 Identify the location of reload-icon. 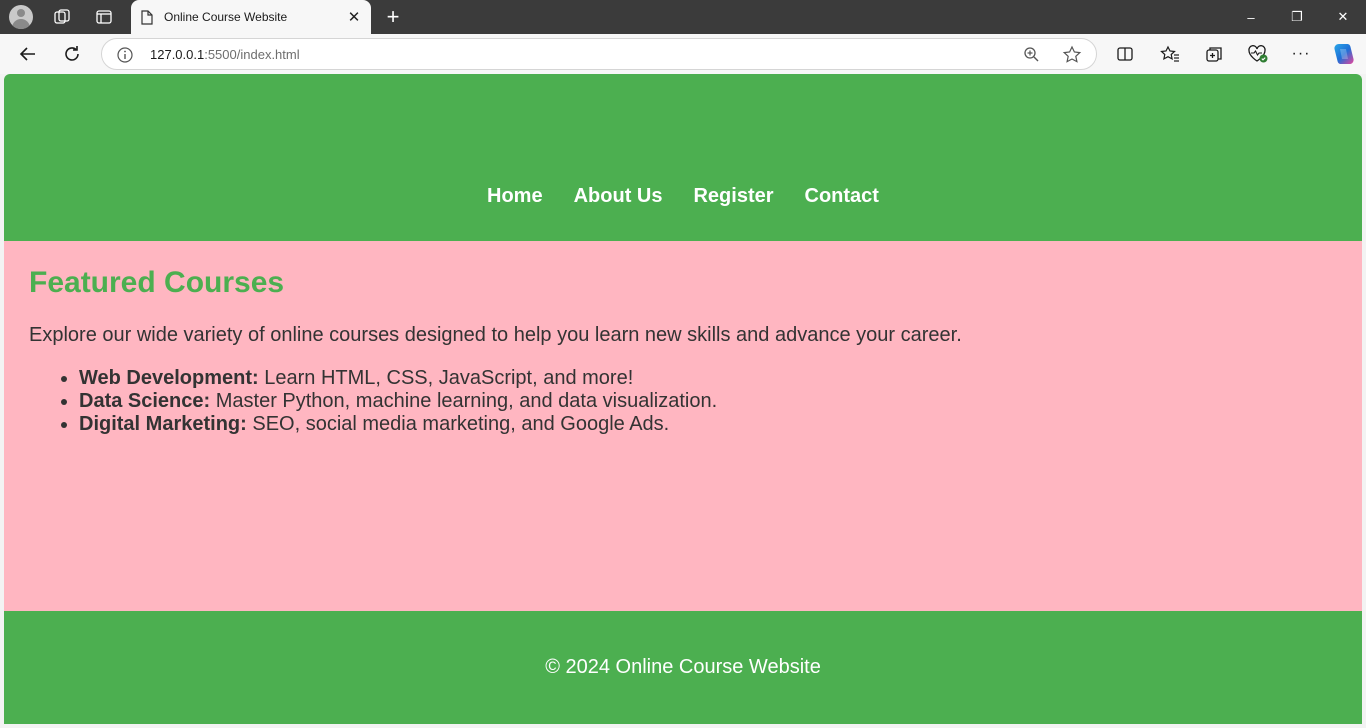
(72, 54).